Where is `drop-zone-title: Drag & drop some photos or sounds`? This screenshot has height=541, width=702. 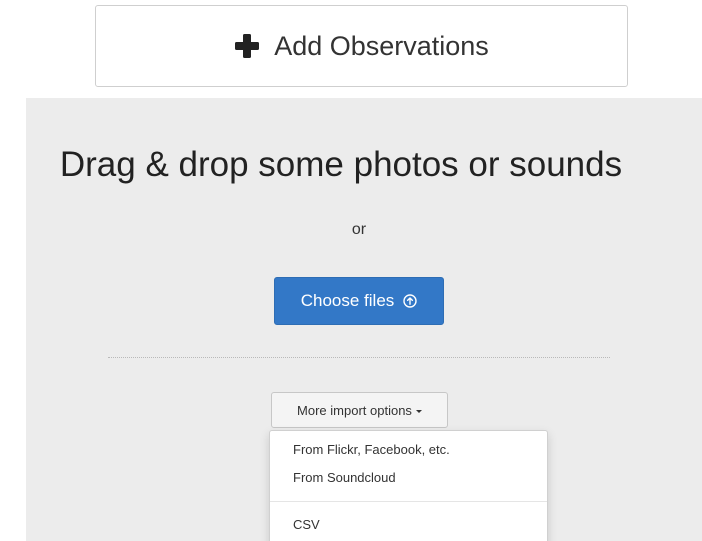 drop-zone-title: Drag & drop some photos or sounds is located at coordinates (341, 164).